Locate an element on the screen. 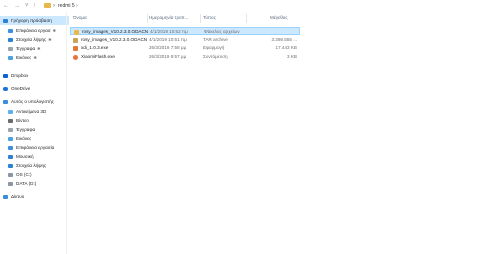 The image size is (480, 254). computer-icon is located at coordinates (5, 101).